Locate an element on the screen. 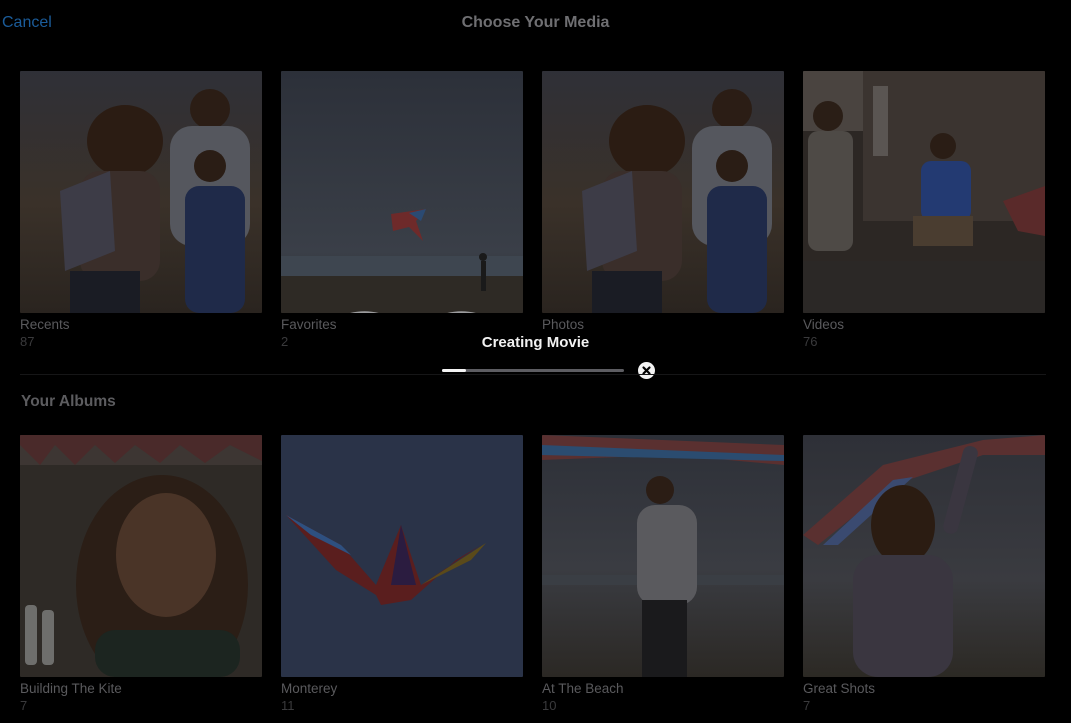 This screenshot has width=1071, height=723. progress-bar-fill is located at coordinates (454, 370).